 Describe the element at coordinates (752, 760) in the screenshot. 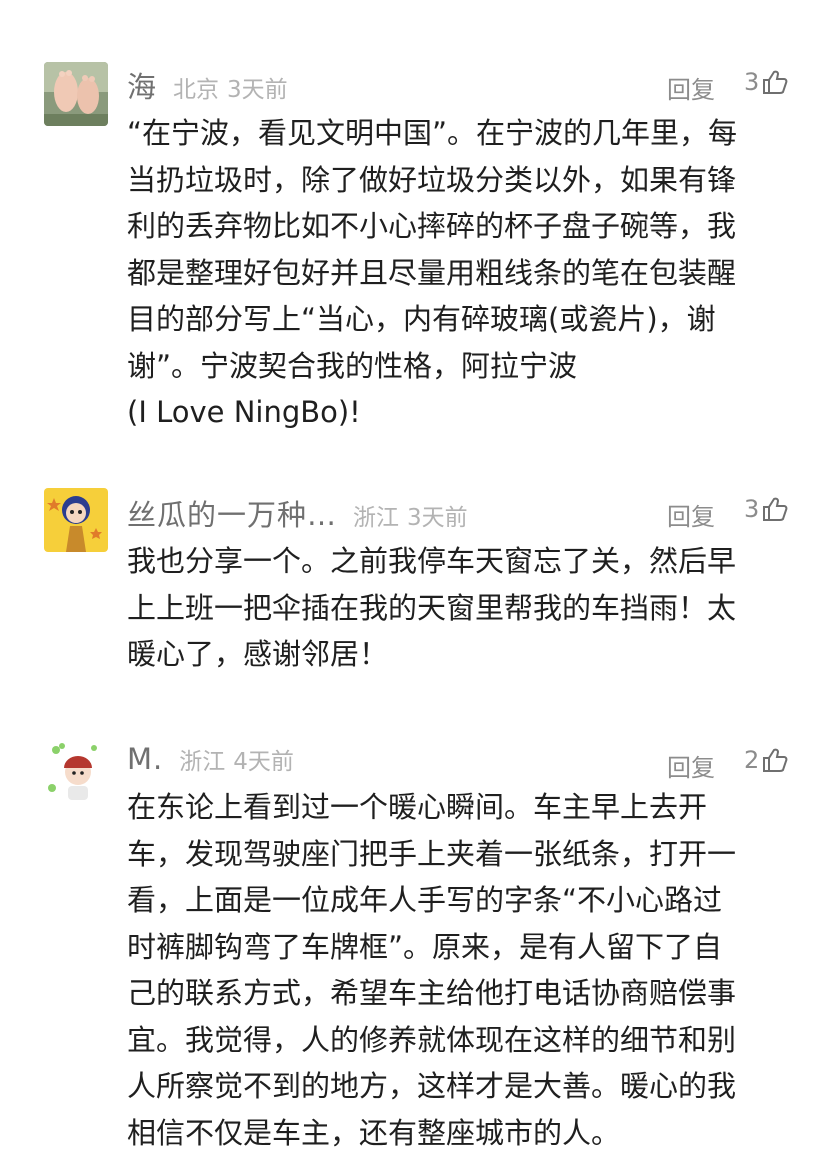

I see `like-count: 2` at that location.